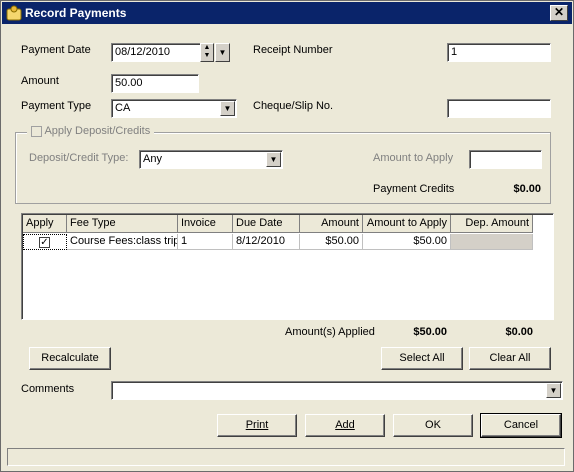 This screenshot has width=574, height=472. I want to click on payment-credits-value: $0.00, so click(527, 189).